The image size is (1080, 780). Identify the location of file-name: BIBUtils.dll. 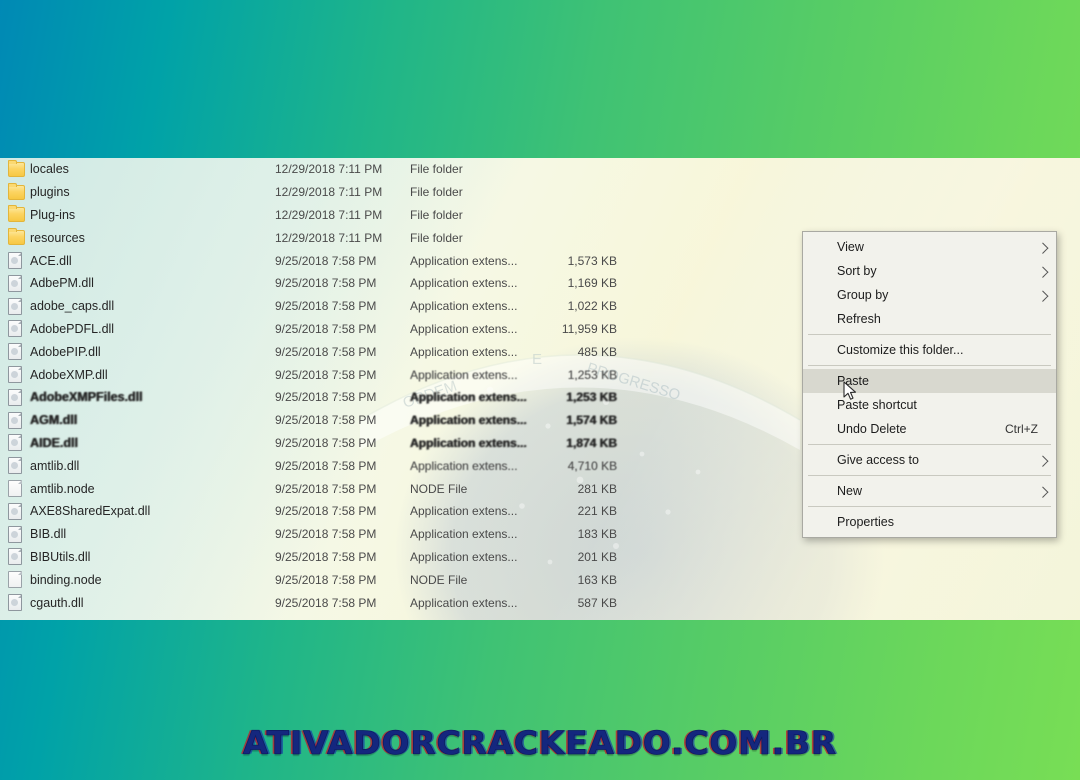
(60, 556).